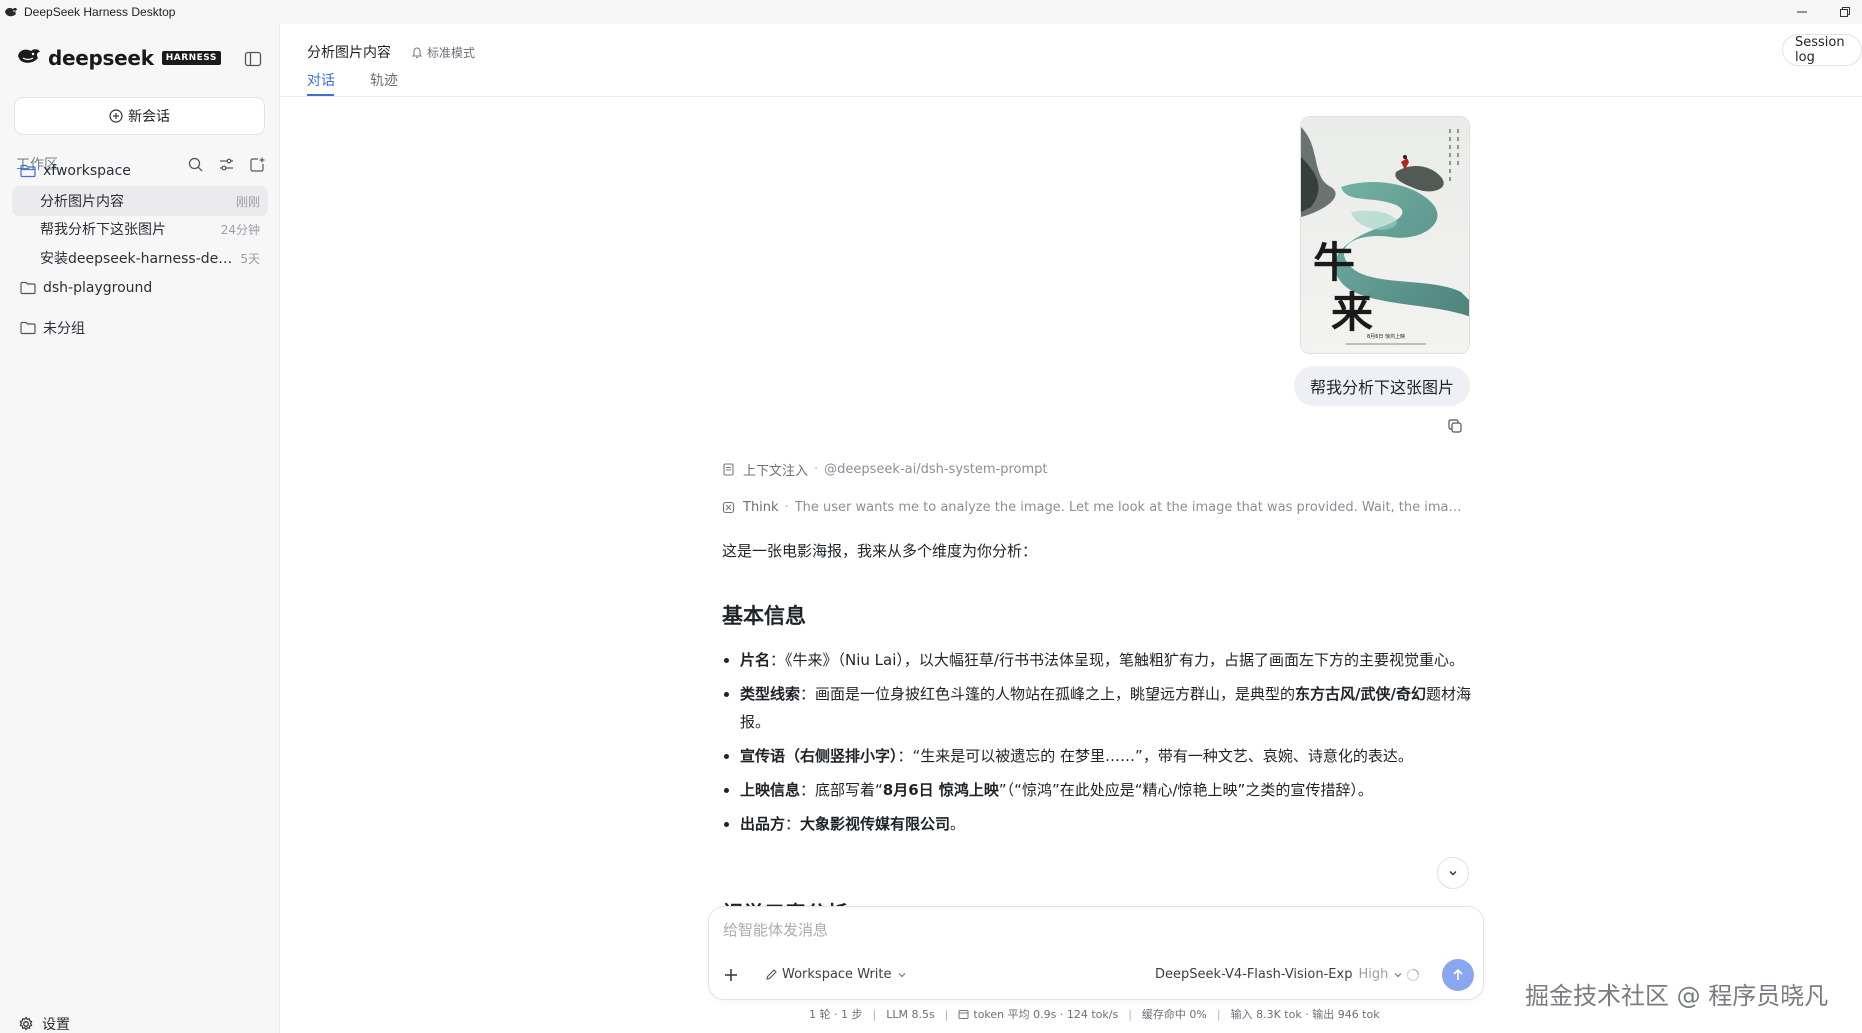 The image size is (1862, 1033). I want to click on settings-label: 设置, so click(56, 1025).